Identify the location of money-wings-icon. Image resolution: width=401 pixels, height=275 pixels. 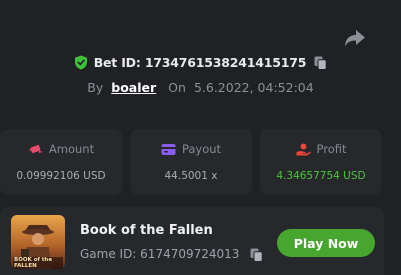
(35, 148).